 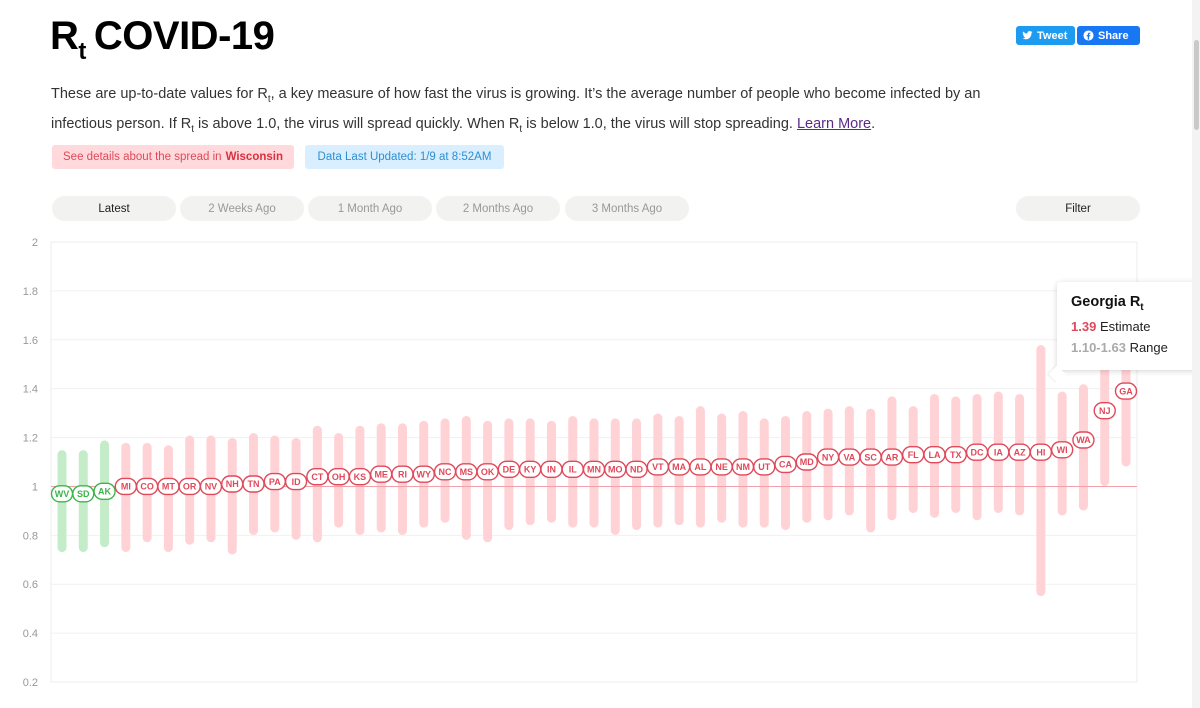 What do you see at coordinates (253, 484) in the screenshot?
I see `state-marker-tn: TN` at bounding box center [253, 484].